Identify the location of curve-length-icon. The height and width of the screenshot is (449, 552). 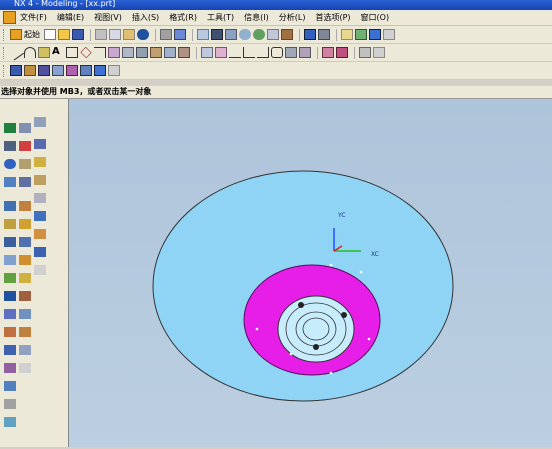
(291, 52).